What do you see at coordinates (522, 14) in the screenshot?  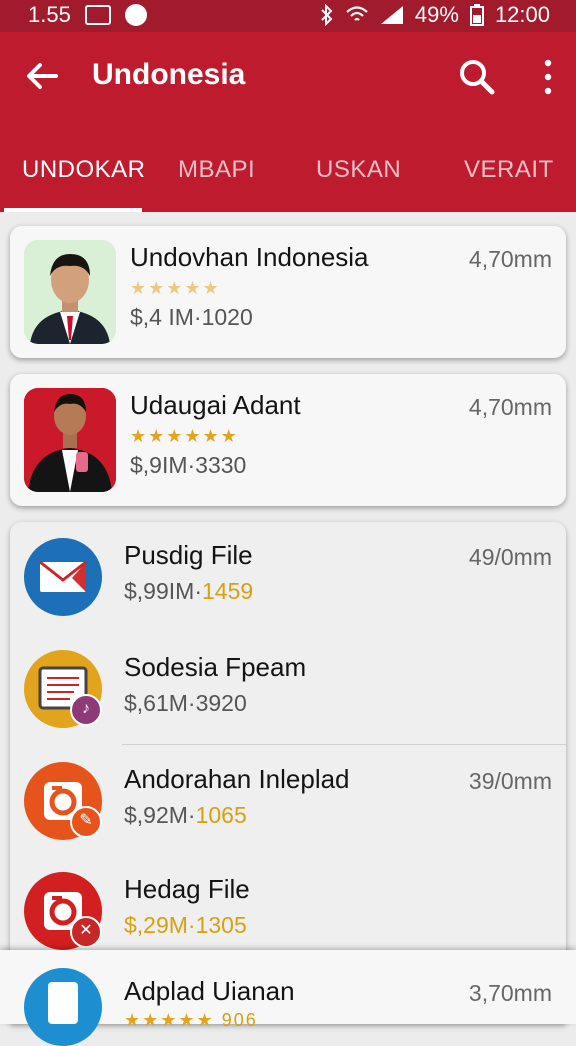 I see `status-time-right: 12:00` at bounding box center [522, 14].